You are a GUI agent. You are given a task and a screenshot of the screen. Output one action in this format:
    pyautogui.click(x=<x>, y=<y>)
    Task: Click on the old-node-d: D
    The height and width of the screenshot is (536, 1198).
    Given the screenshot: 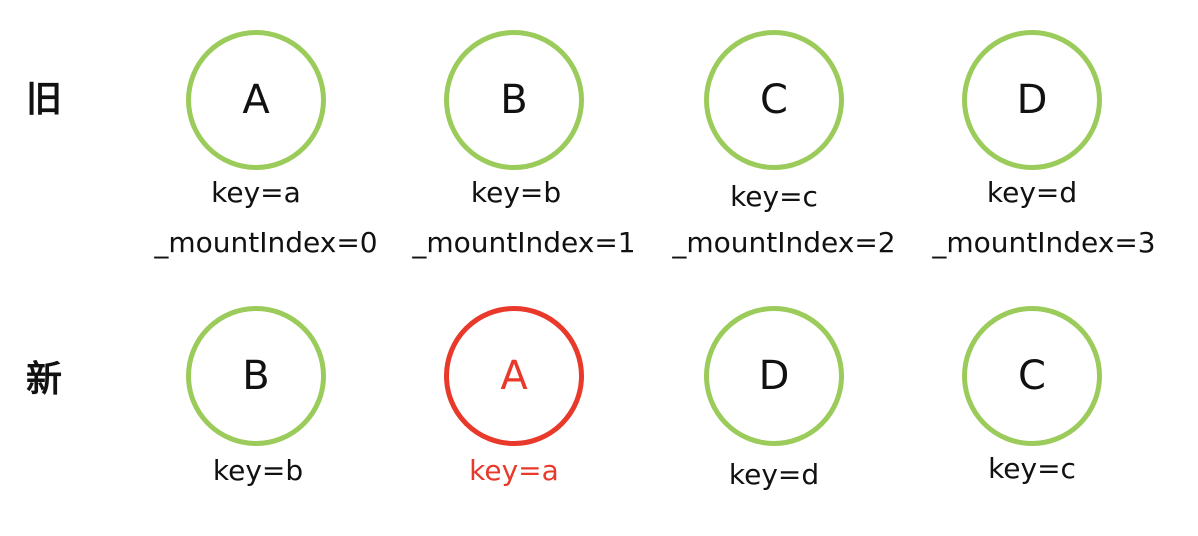 What is the action you would take?
    pyautogui.click(x=1032, y=100)
    